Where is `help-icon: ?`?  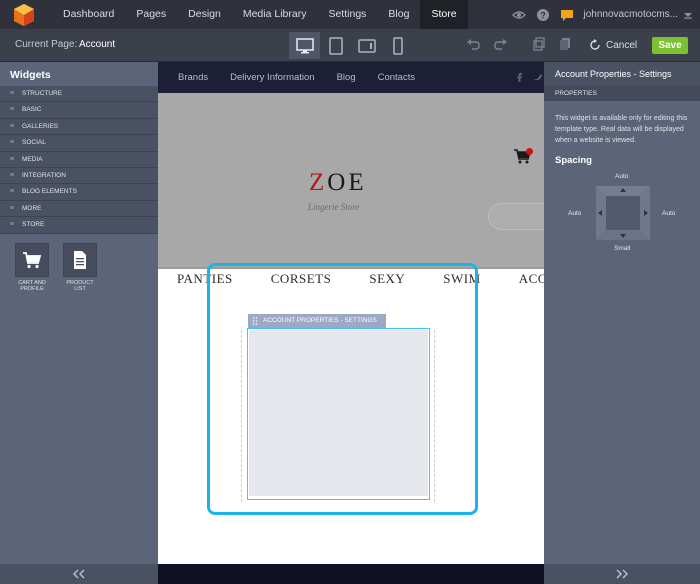
help-icon: ? is located at coordinates (543, 15).